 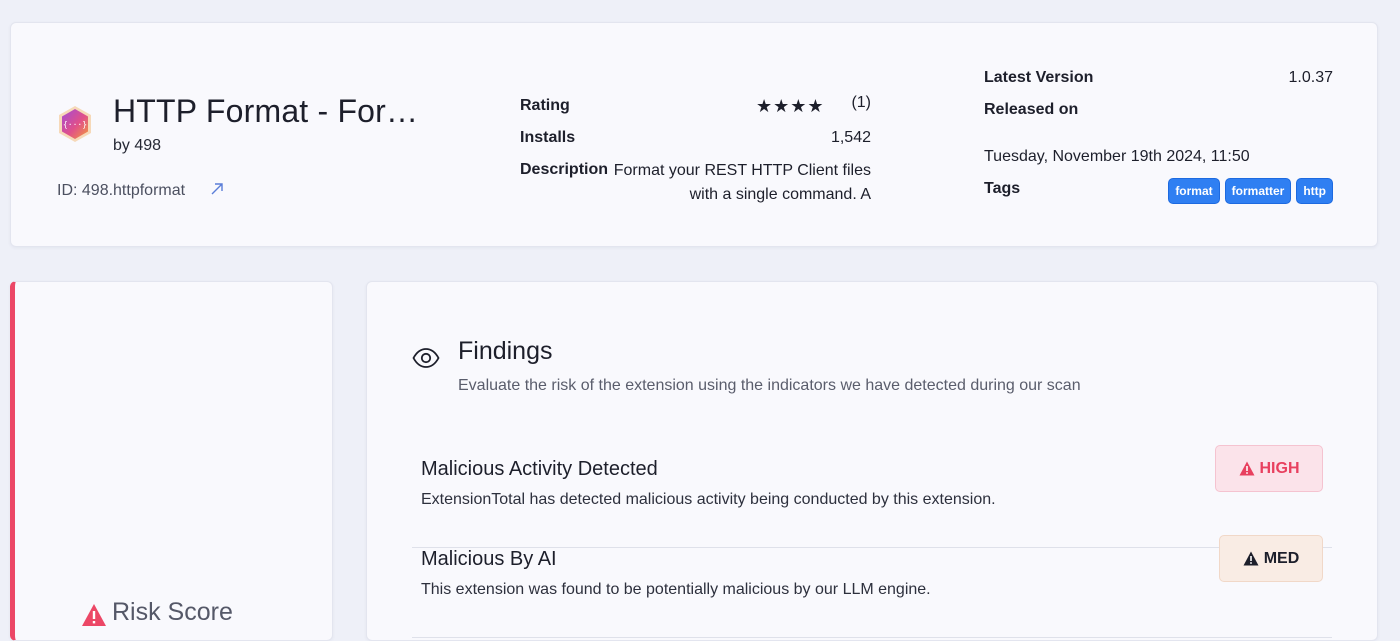 What do you see at coordinates (171, 461) in the screenshot?
I see `risk-score-card: Risk Score` at bounding box center [171, 461].